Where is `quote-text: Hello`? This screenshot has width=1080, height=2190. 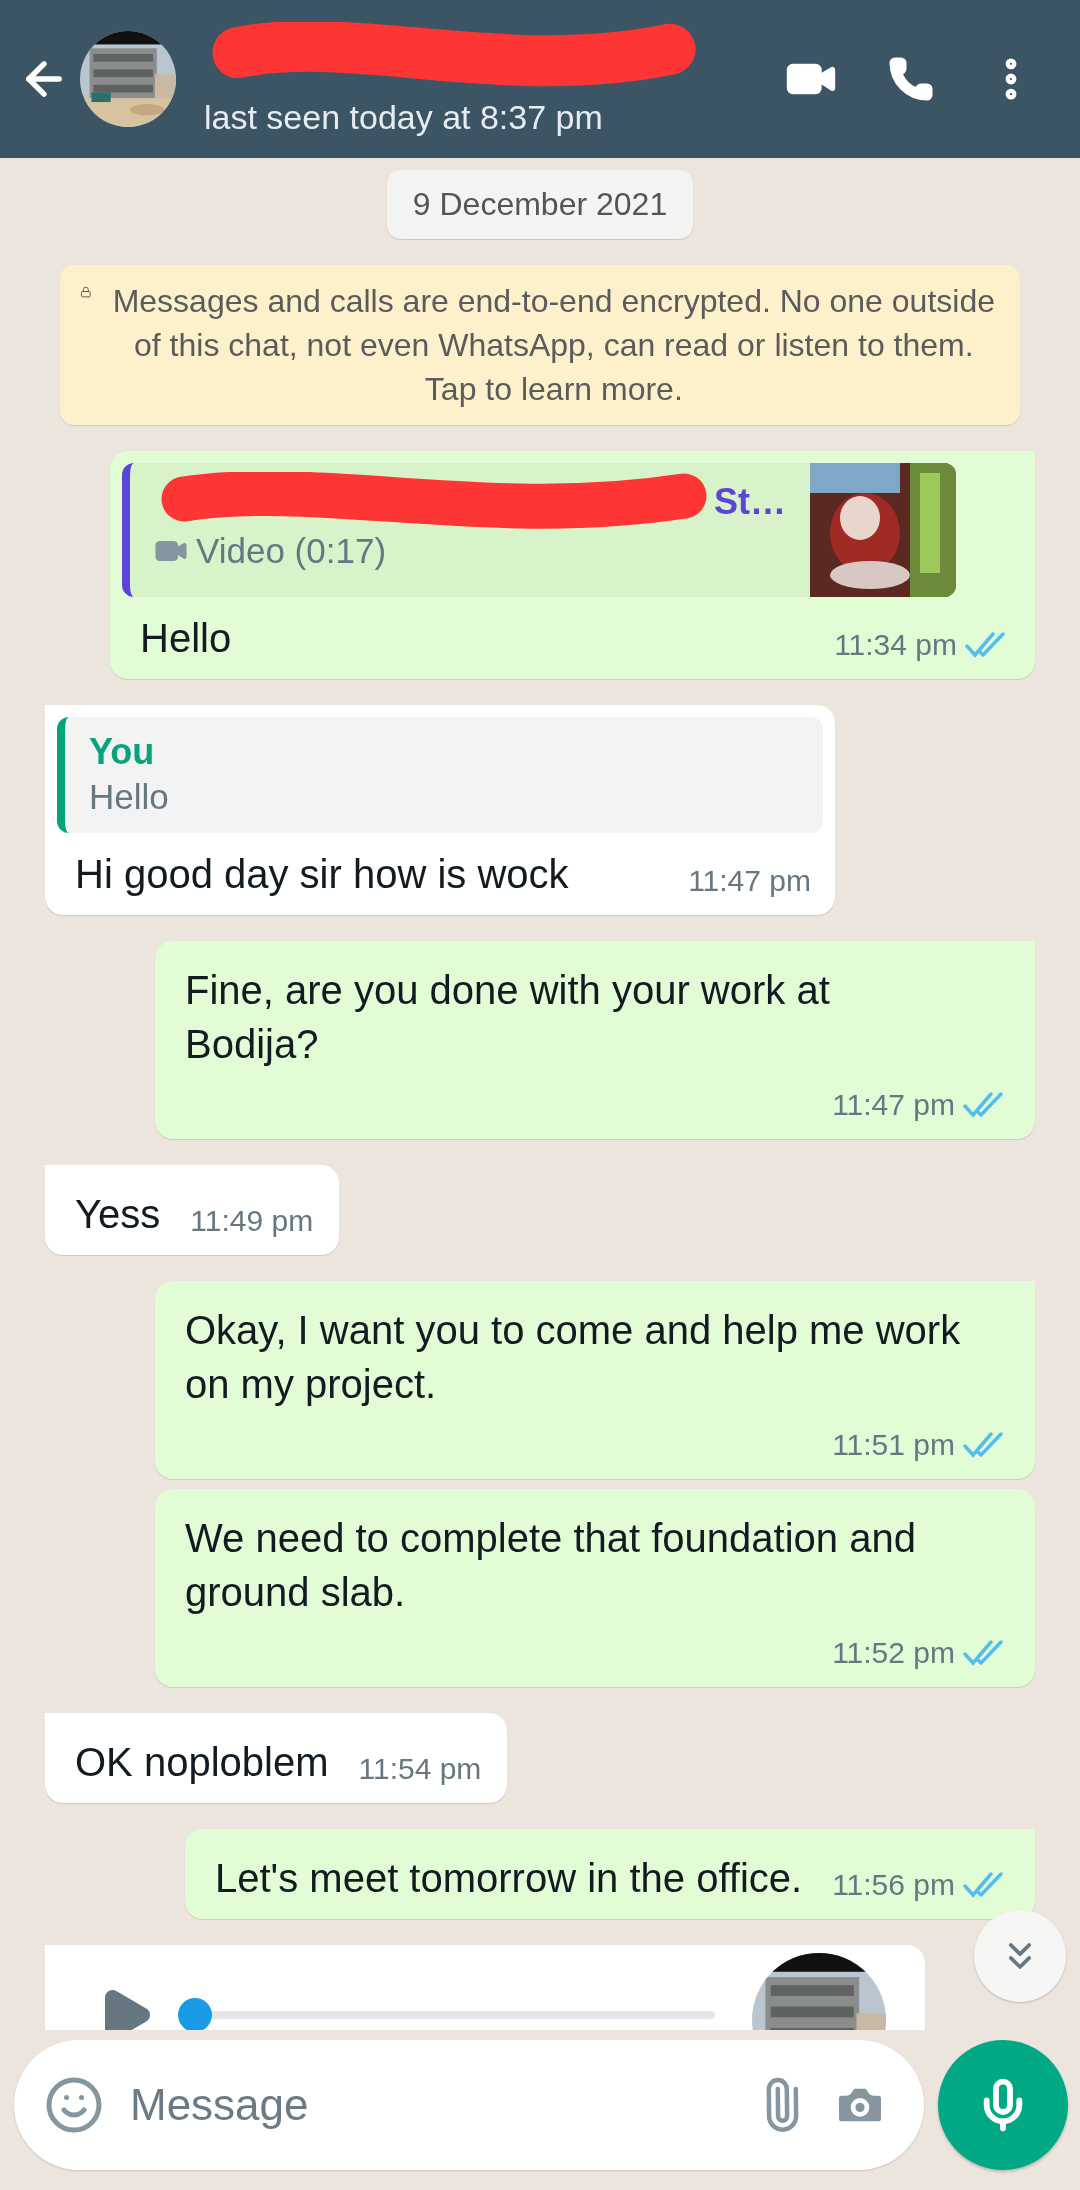 quote-text: Hello is located at coordinates (129, 797).